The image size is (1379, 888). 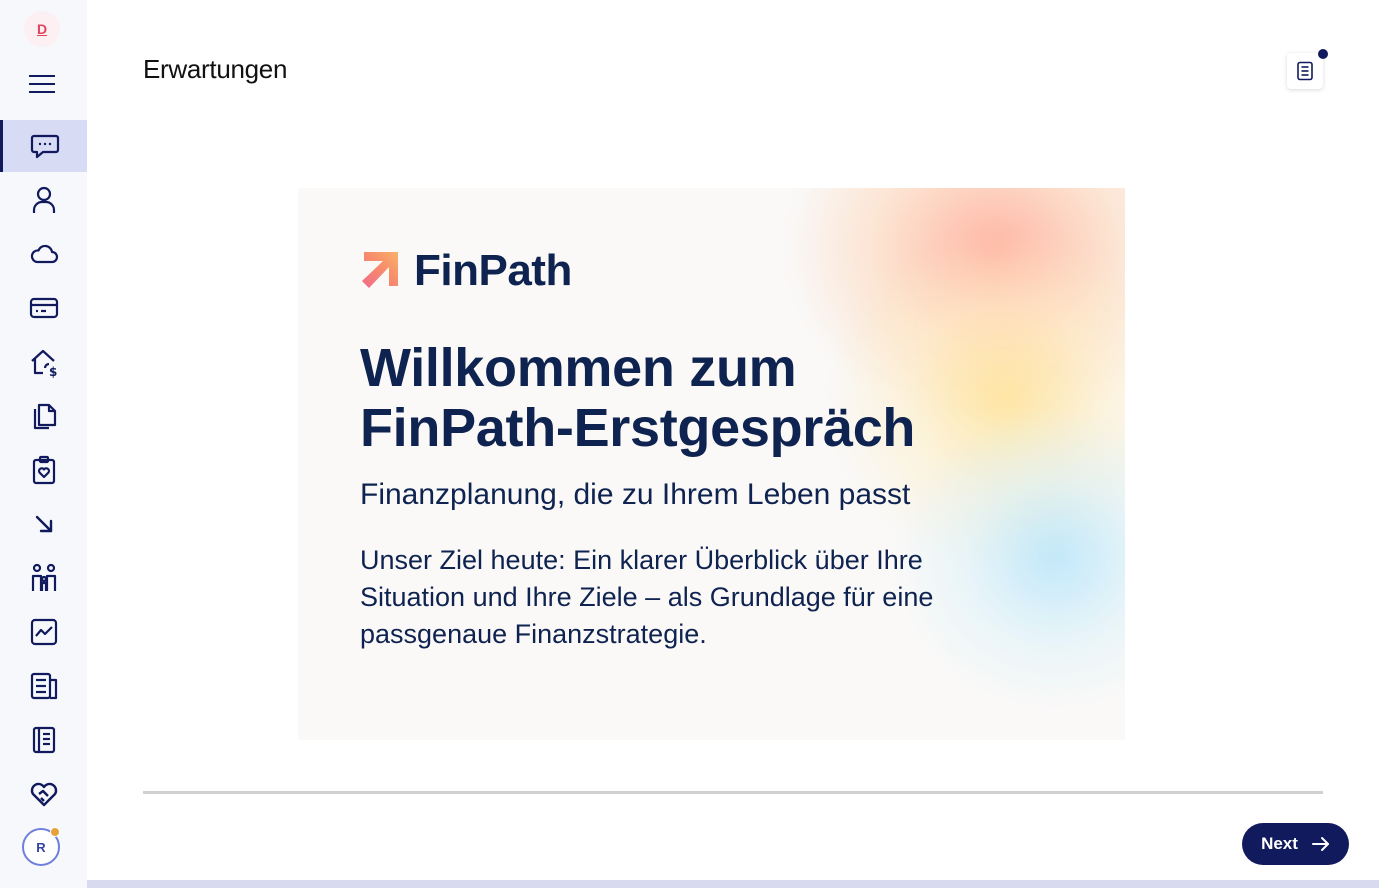 I want to click on person-icon, so click(x=43, y=199).